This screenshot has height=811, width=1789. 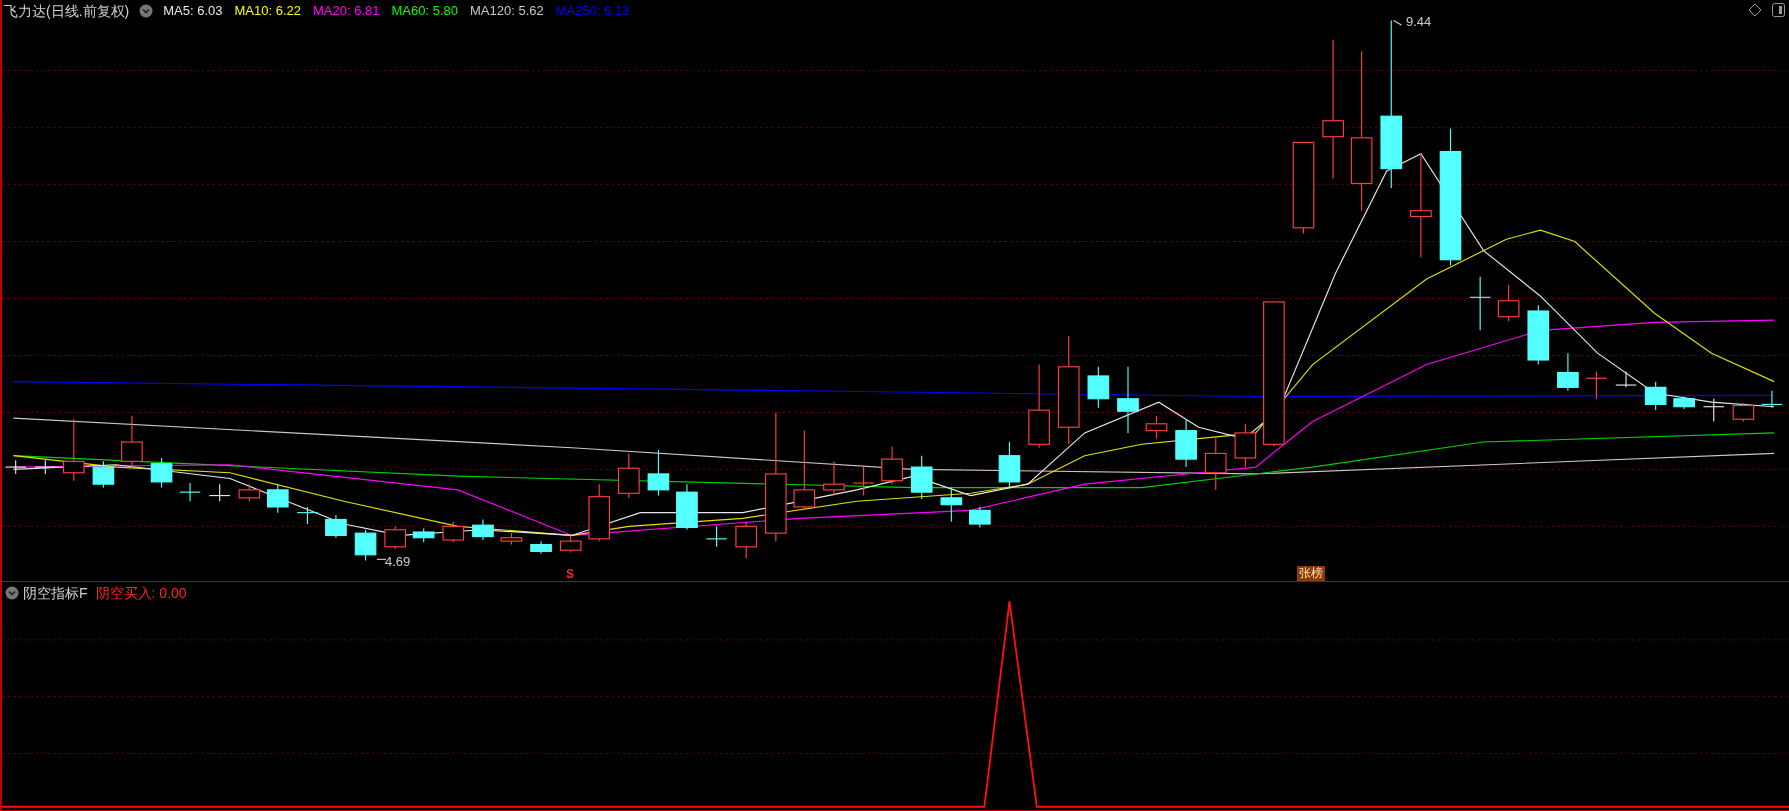 What do you see at coordinates (141, 593) in the screenshot?
I see `indicator-reading: 阴空买入: 0.00` at bounding box center [141, 593].